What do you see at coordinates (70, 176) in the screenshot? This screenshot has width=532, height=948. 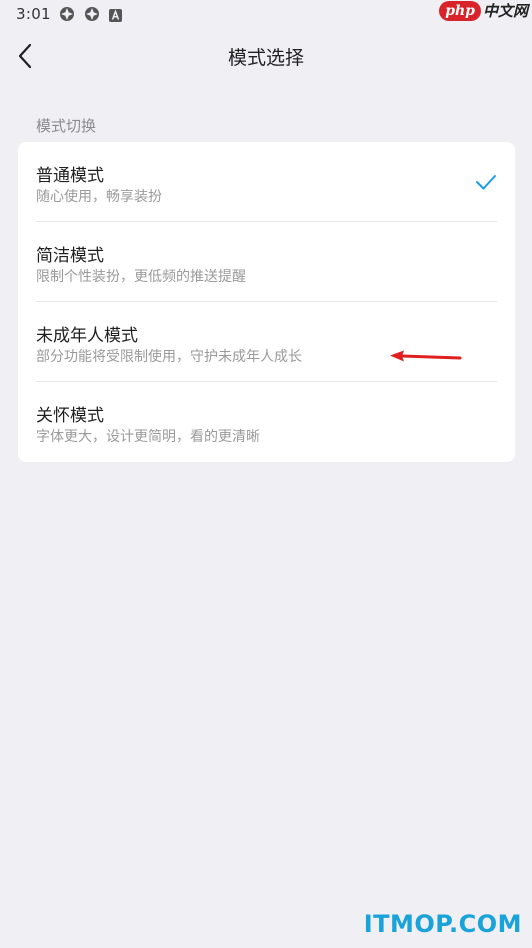 I see `mode-title: 普通模式` at bounding box center [70, 176].